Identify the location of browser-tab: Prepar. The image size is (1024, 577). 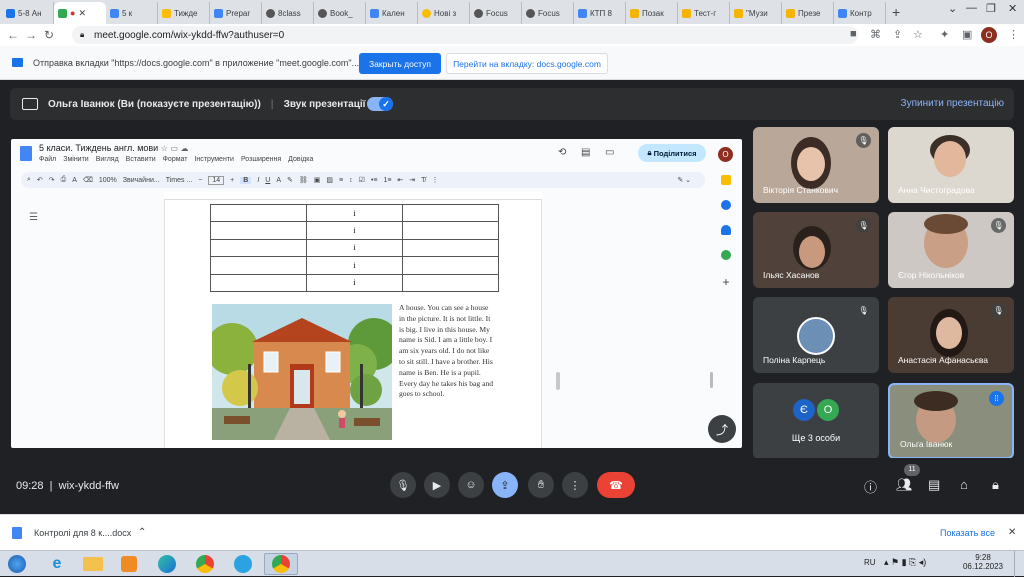
(236, 13).